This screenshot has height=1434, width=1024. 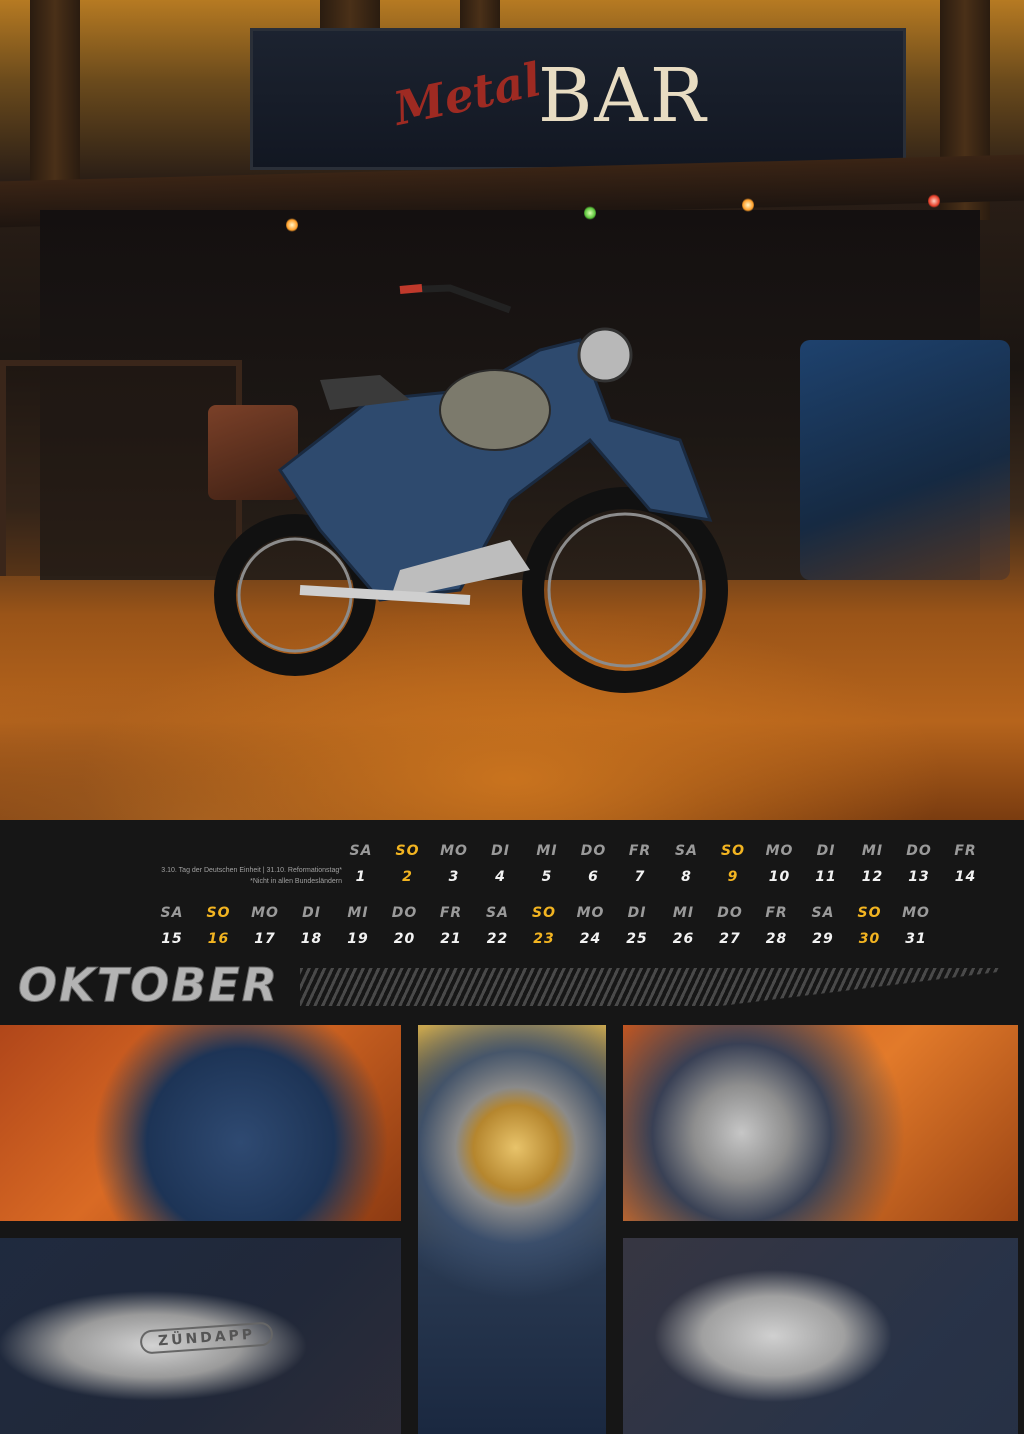 I want to click on calendar-day: FR 28, so click(x=777, y=926).